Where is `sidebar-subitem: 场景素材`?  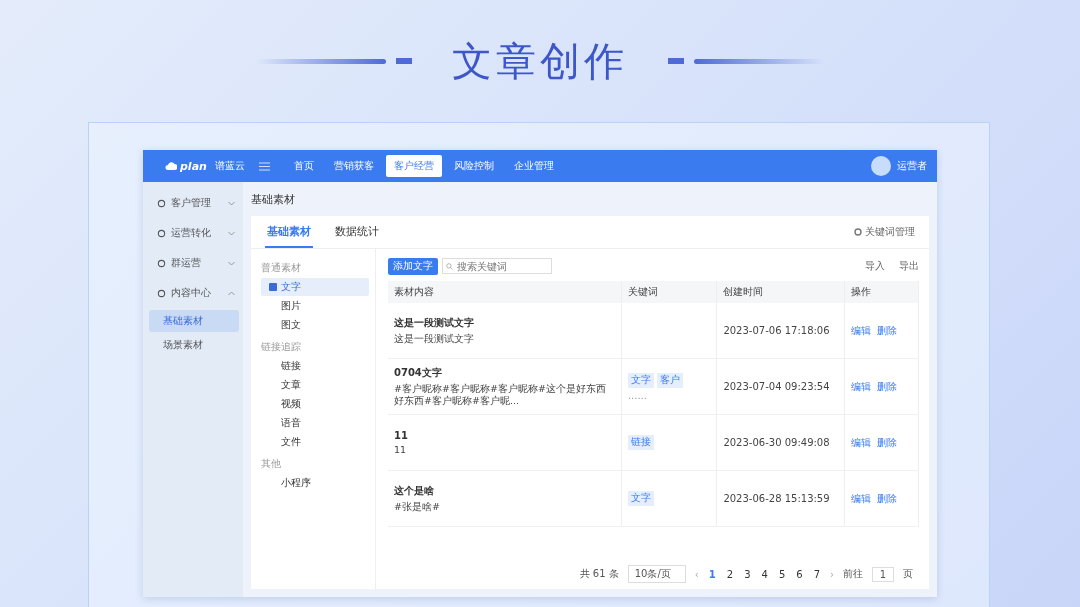 sidebar-subitem: 场景素材 is located at coordinates (194, 345).